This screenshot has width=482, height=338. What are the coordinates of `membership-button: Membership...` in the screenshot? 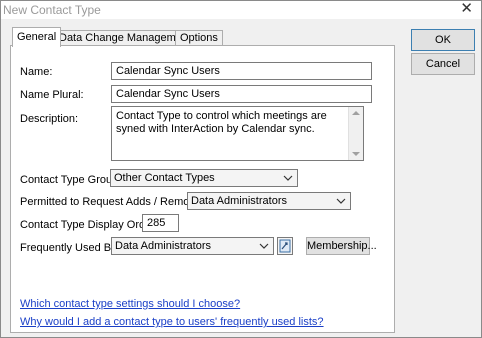 It's located at (341, 246).